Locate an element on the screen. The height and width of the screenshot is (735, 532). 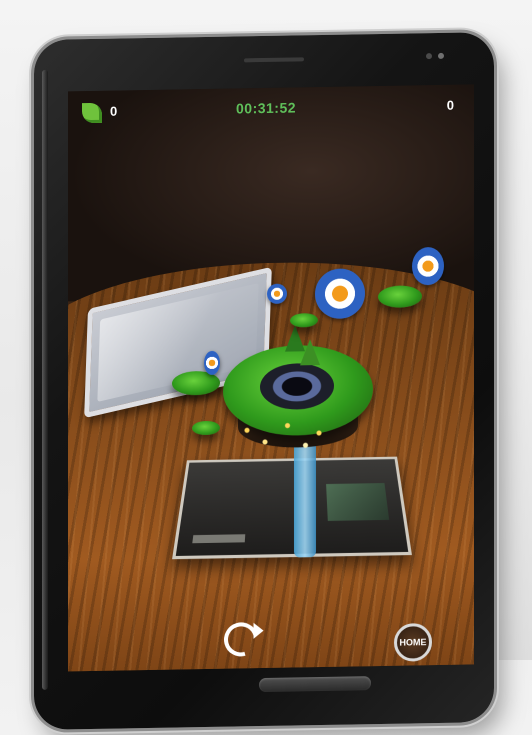
game-timer: 00:31:52 is located at coordinates (266, 108).